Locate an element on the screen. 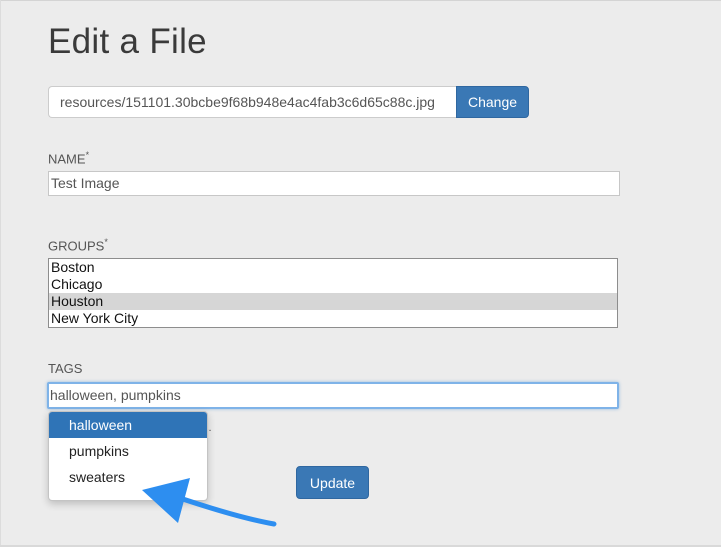 The image size is (721, 547). frame-top-border is located at coordinates (360, 0).